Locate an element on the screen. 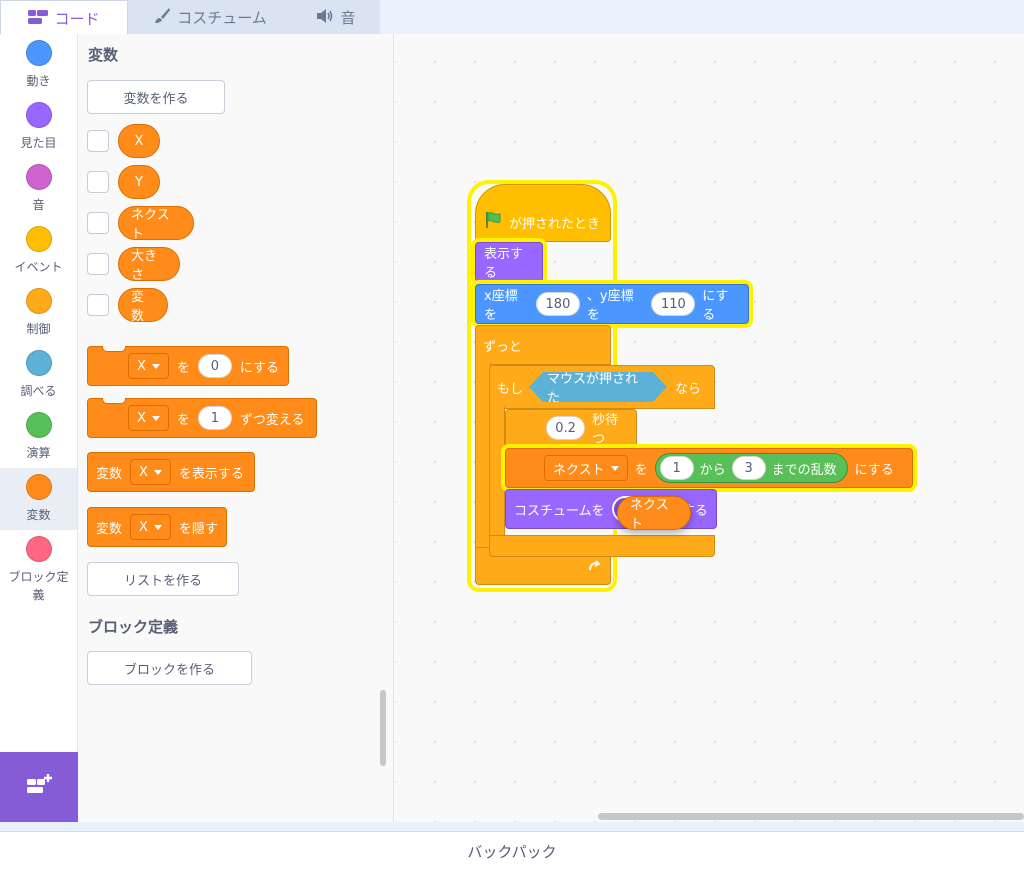 Image resolution: width=1024 pixels, height=870 pixels. palette-scrollbar is located at coordinates (383, 728).